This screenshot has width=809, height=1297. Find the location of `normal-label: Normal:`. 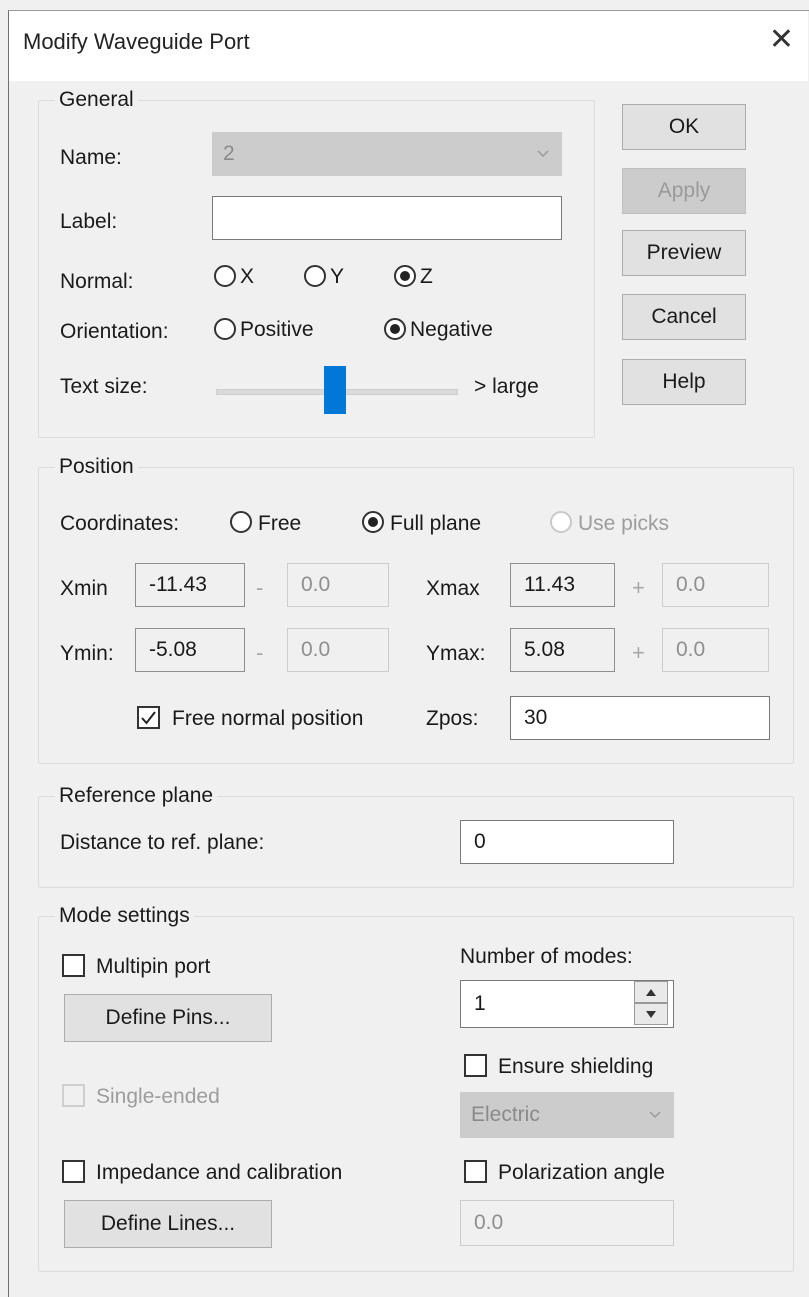

normal-label: Normal: is located at coordinates (97, 281).